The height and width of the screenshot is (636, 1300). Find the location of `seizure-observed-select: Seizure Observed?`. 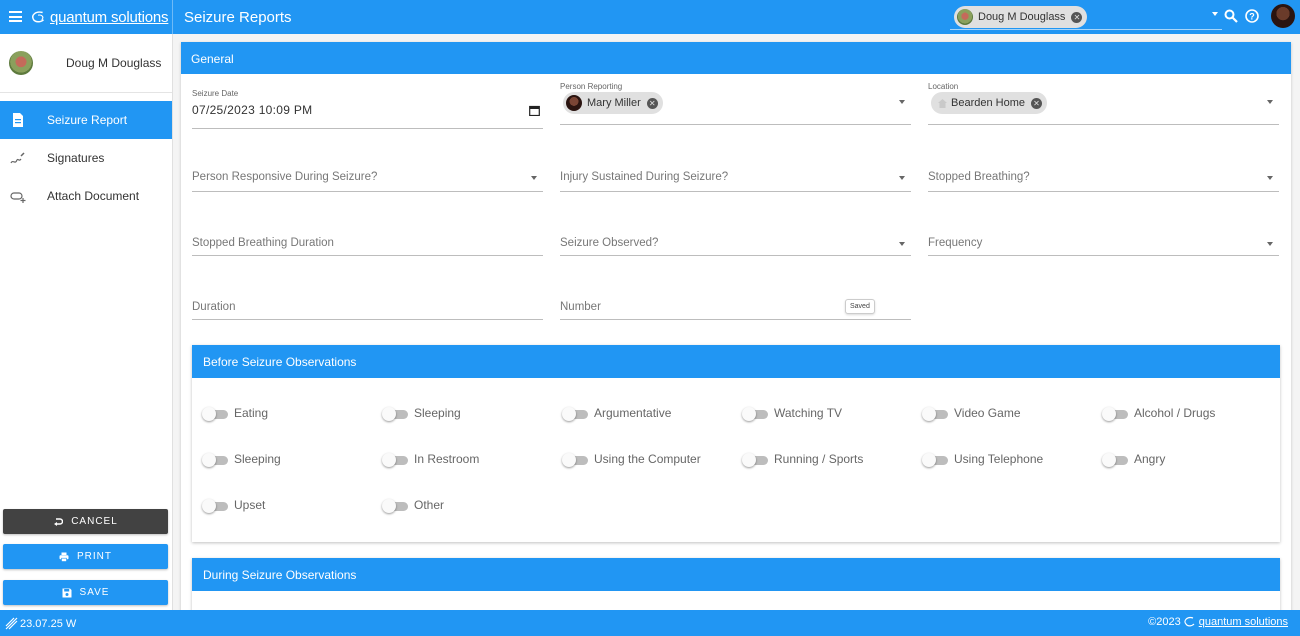

seizure-observed-select: Seizure Observed? is located at coordinates (735, 236).